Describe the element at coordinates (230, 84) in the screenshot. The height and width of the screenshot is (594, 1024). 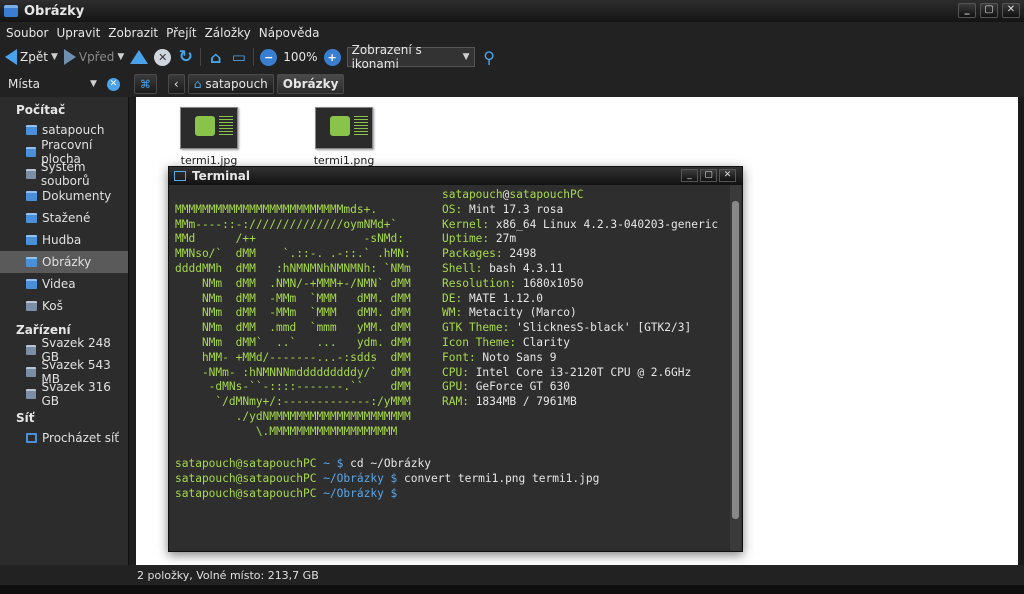
I see `breadcrumb-home: ⌂ satapouch` at that location.